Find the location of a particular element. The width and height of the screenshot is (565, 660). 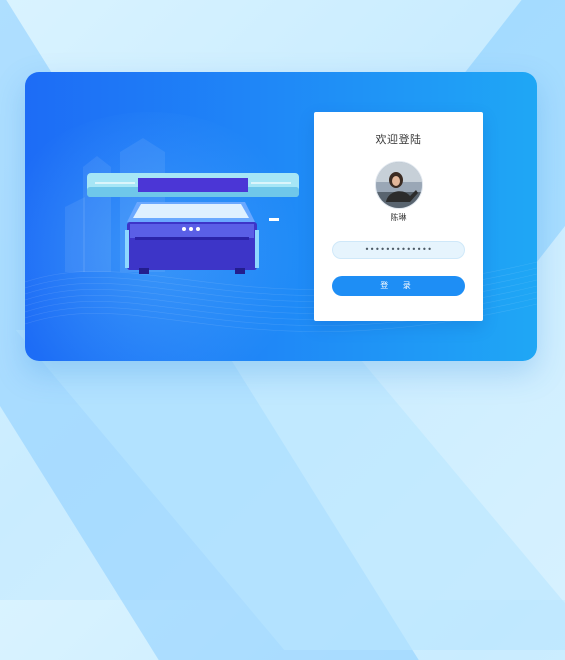

login-panel: 欢迎登陆 陈琳 ••••••••••••• 登 录 is located at coordinates (398, 216).